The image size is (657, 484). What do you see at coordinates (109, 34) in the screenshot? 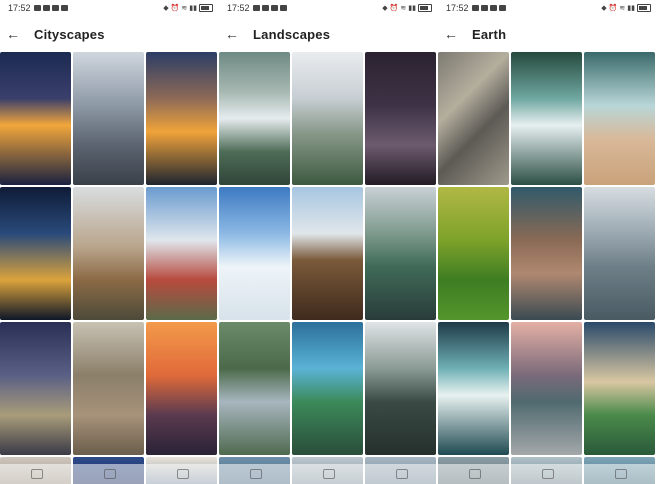
I see `app-bar: ← Cityscapes` at bounding box center [109, 34].